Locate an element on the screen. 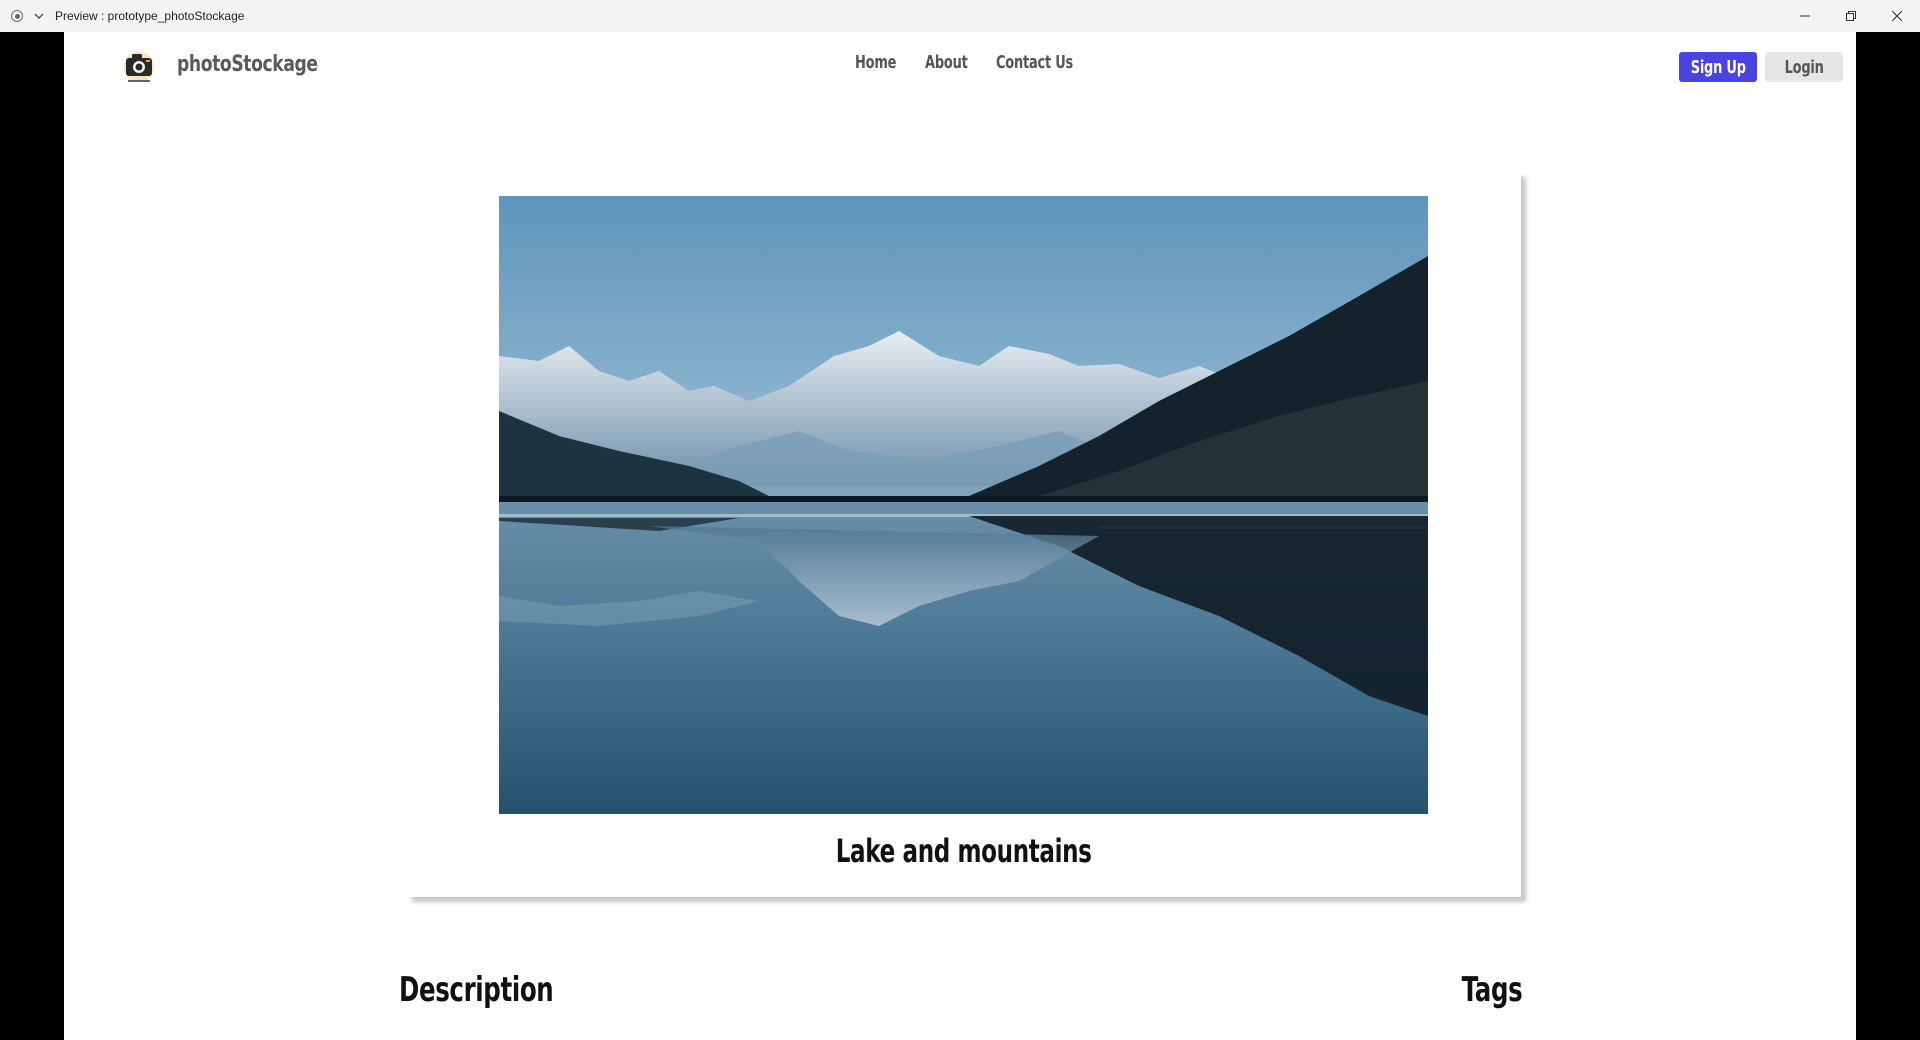  description-heading: Description is located at coordinates (506, 990).